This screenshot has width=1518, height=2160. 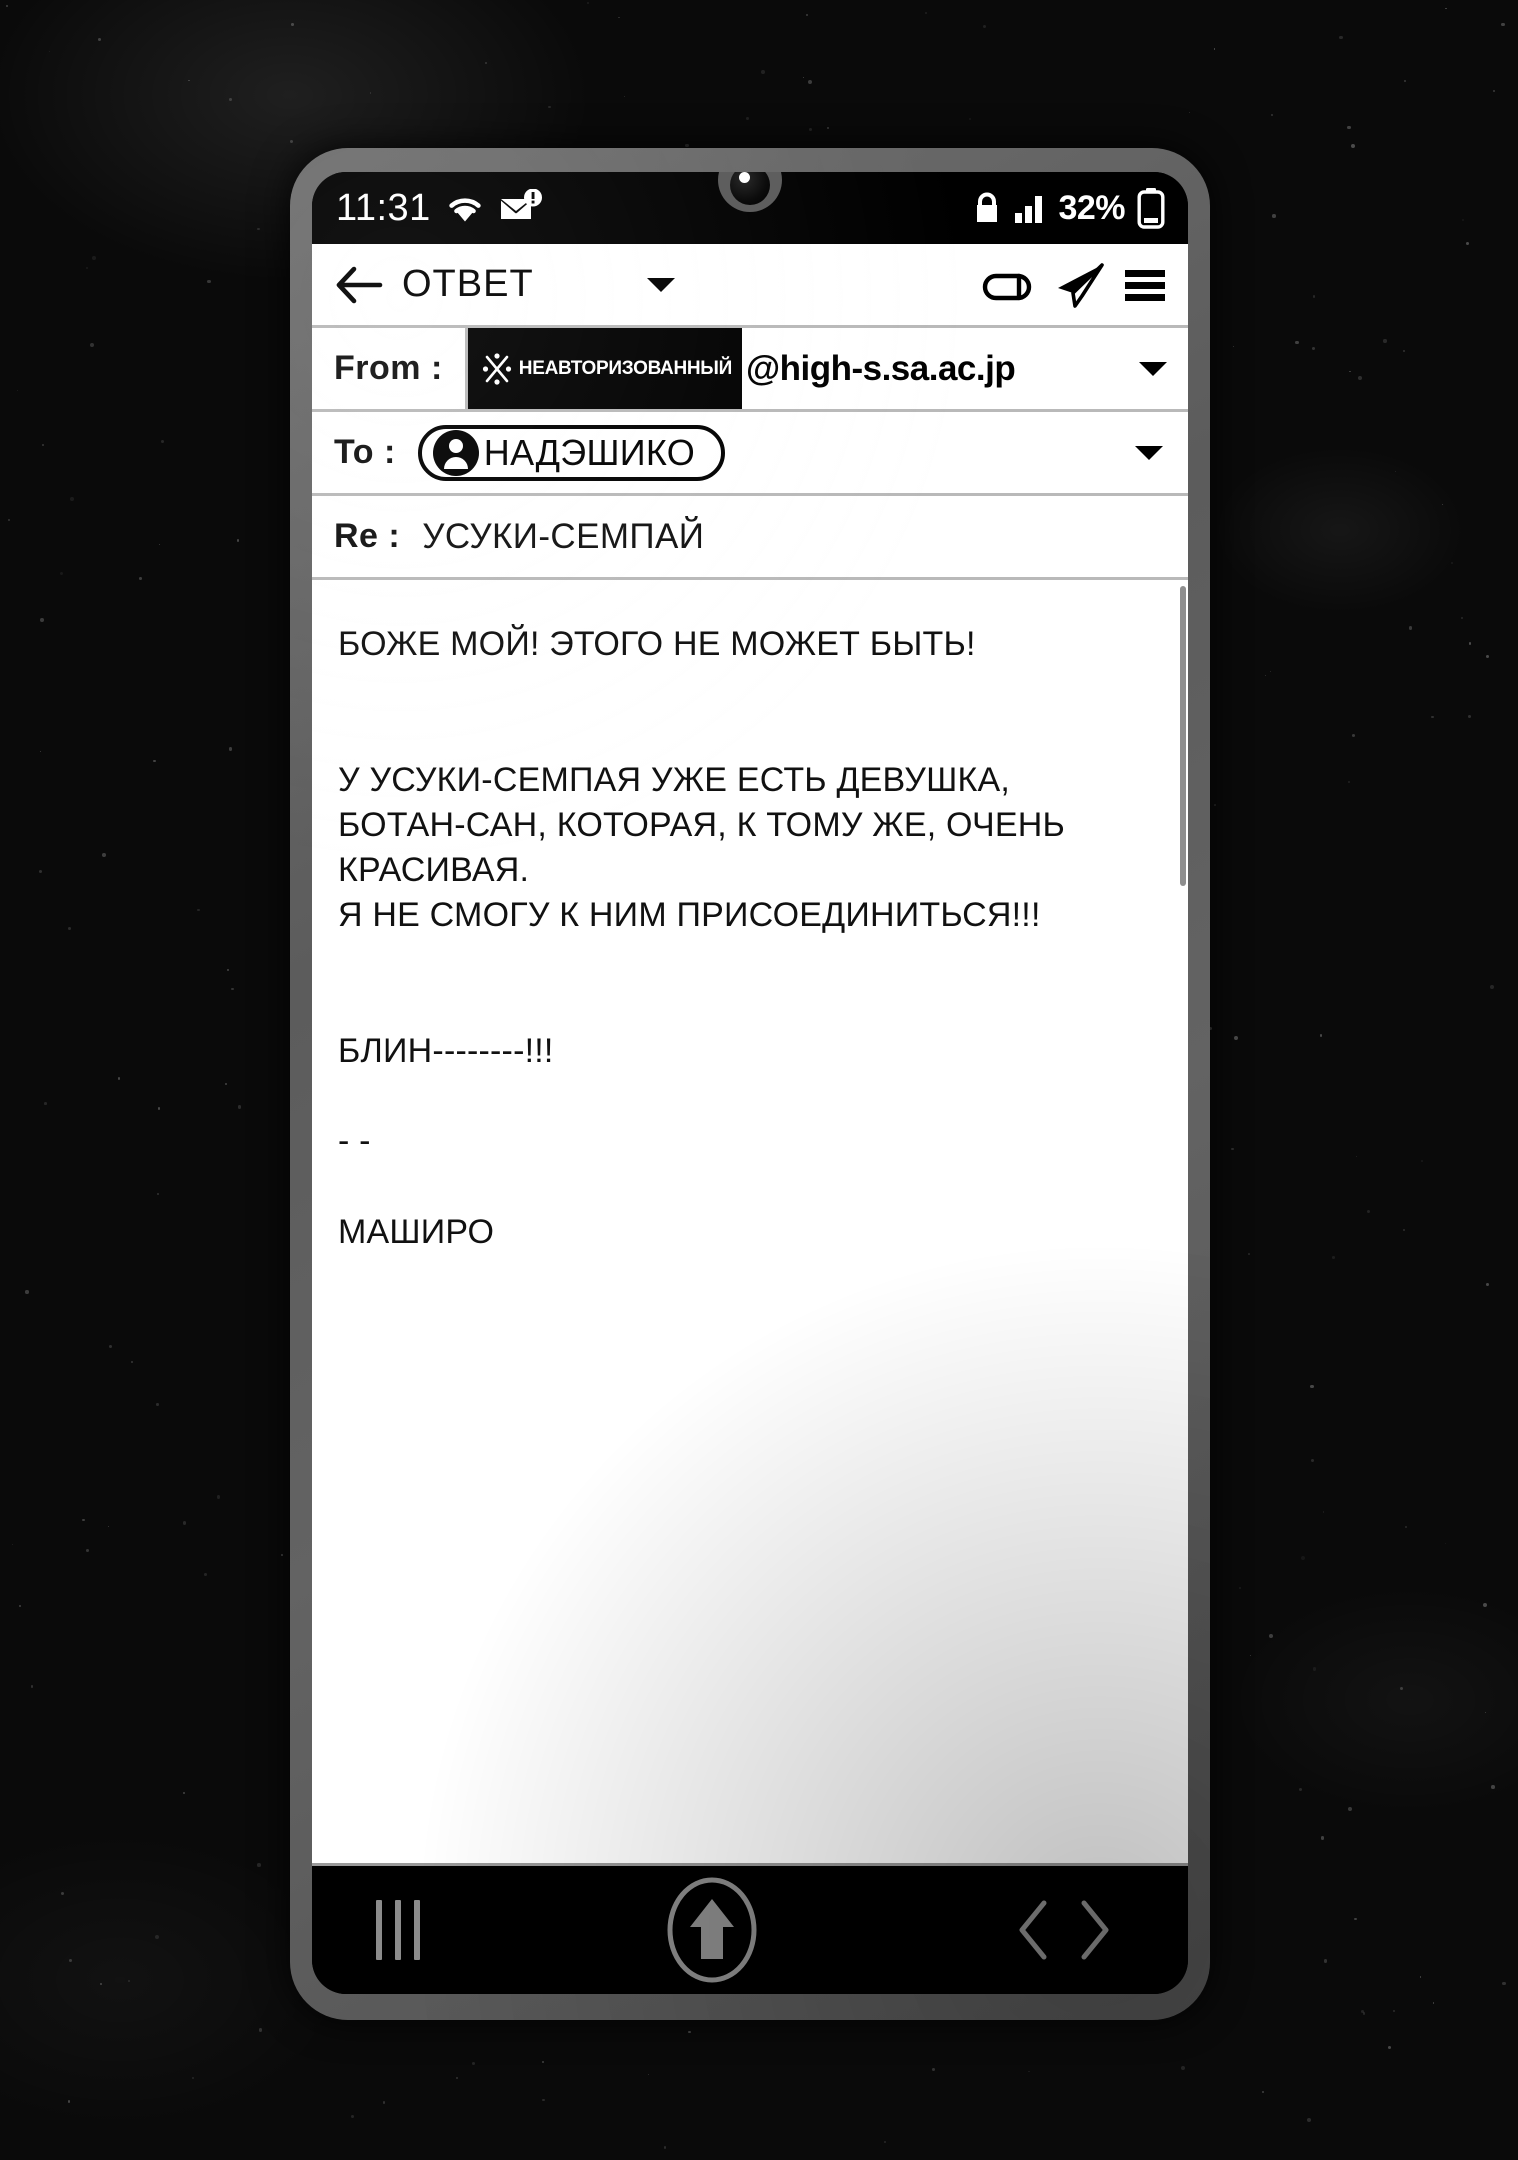 I want to click on to-label: To :, so click(x=365, y=452).